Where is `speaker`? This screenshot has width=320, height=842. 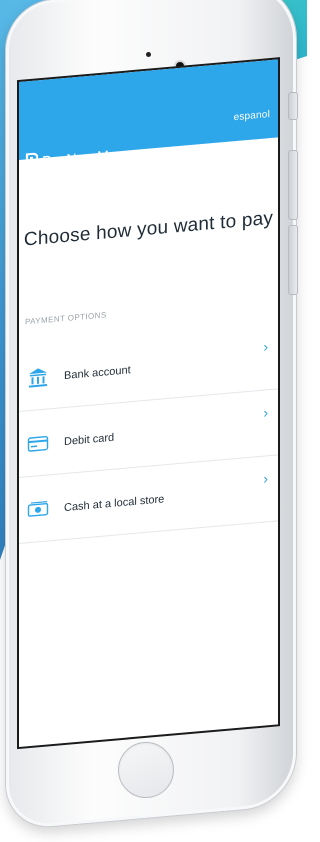 speaker is located at coordinates (148, 54).